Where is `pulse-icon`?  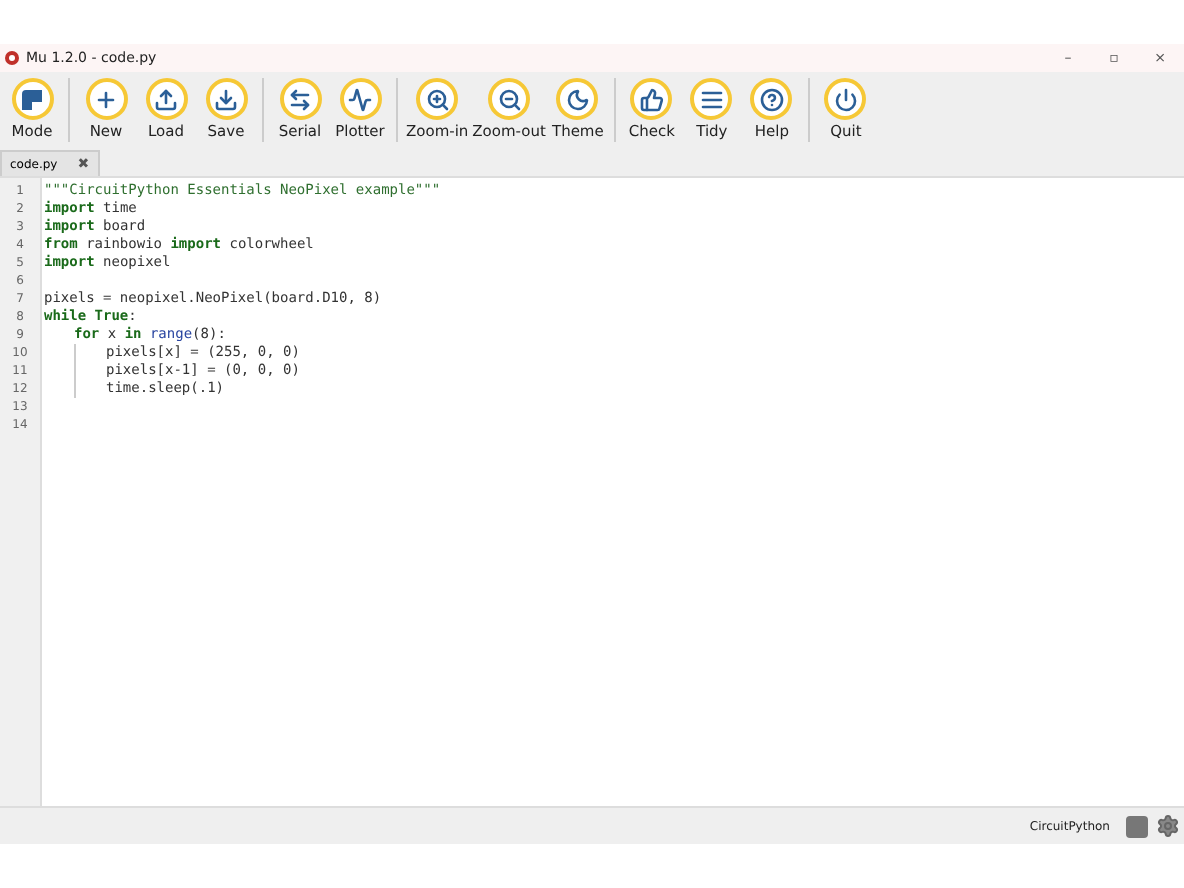
pulse-icon is located at coordinates (360, 99).